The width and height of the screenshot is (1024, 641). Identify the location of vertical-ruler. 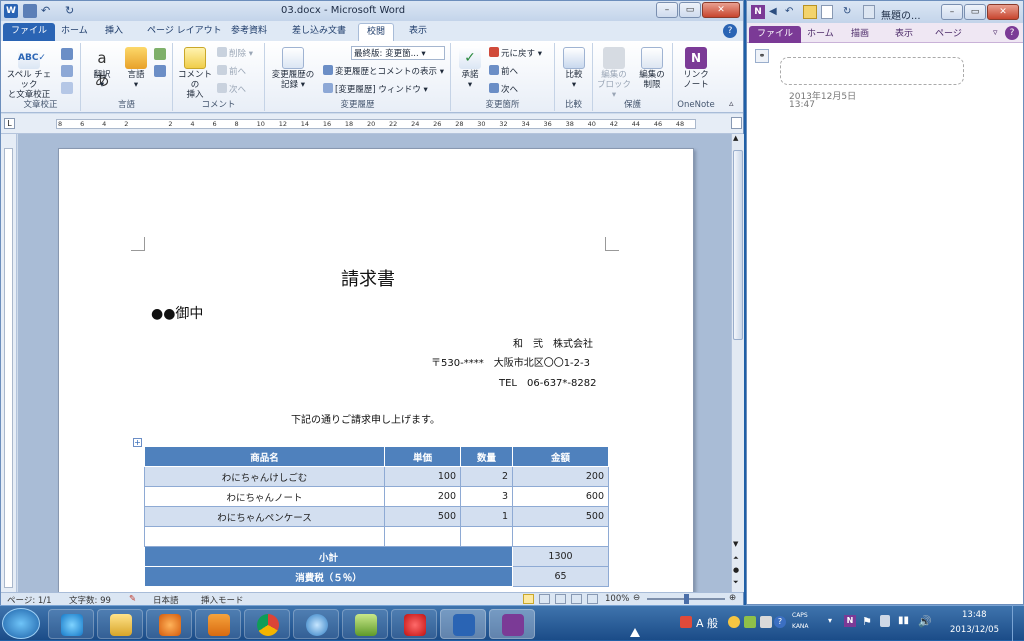
(9, 363).